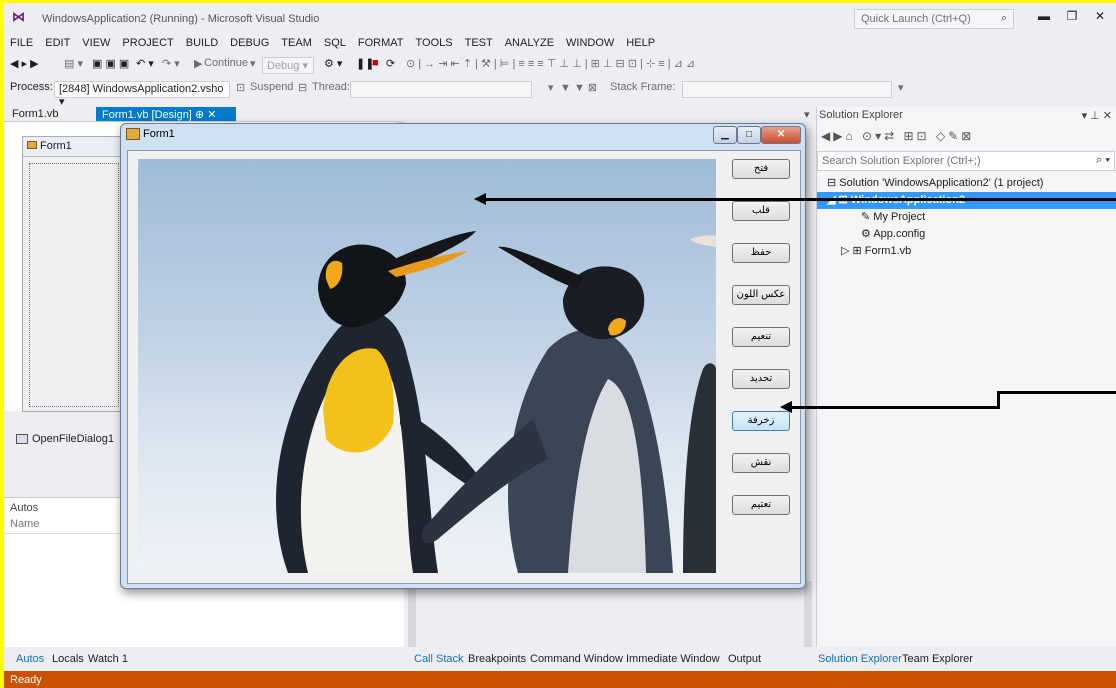 The image size is (1116, 688). I want to click on new-project-icon: ▤ ▾, so click(73, 63).